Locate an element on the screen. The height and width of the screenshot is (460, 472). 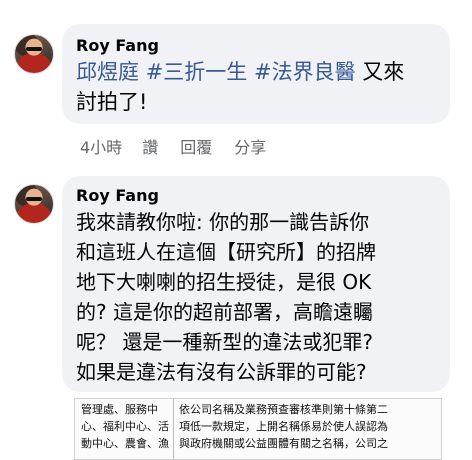
comment-text: 邱煜庭 #三折一生 #法界良醫 又來 討拍了! is located at coordinates (256, 87).